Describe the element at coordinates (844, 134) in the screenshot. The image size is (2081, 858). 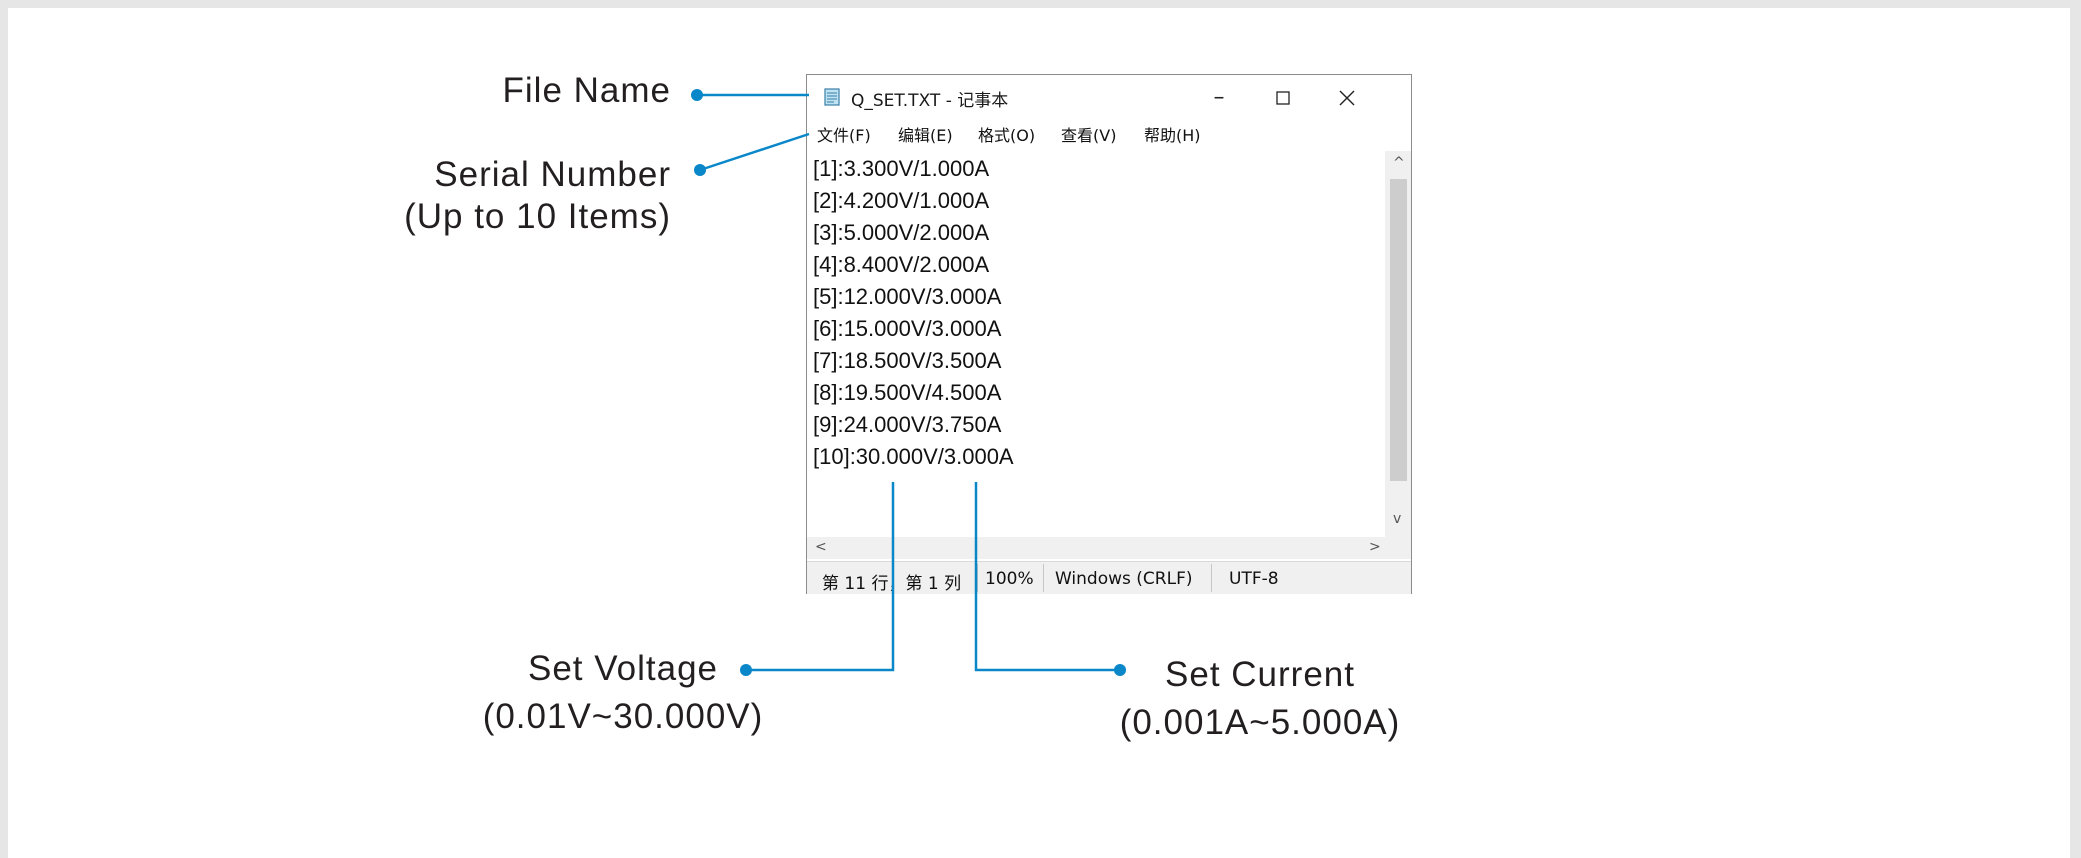
I see `menu-file: 文件(F)` at that location.